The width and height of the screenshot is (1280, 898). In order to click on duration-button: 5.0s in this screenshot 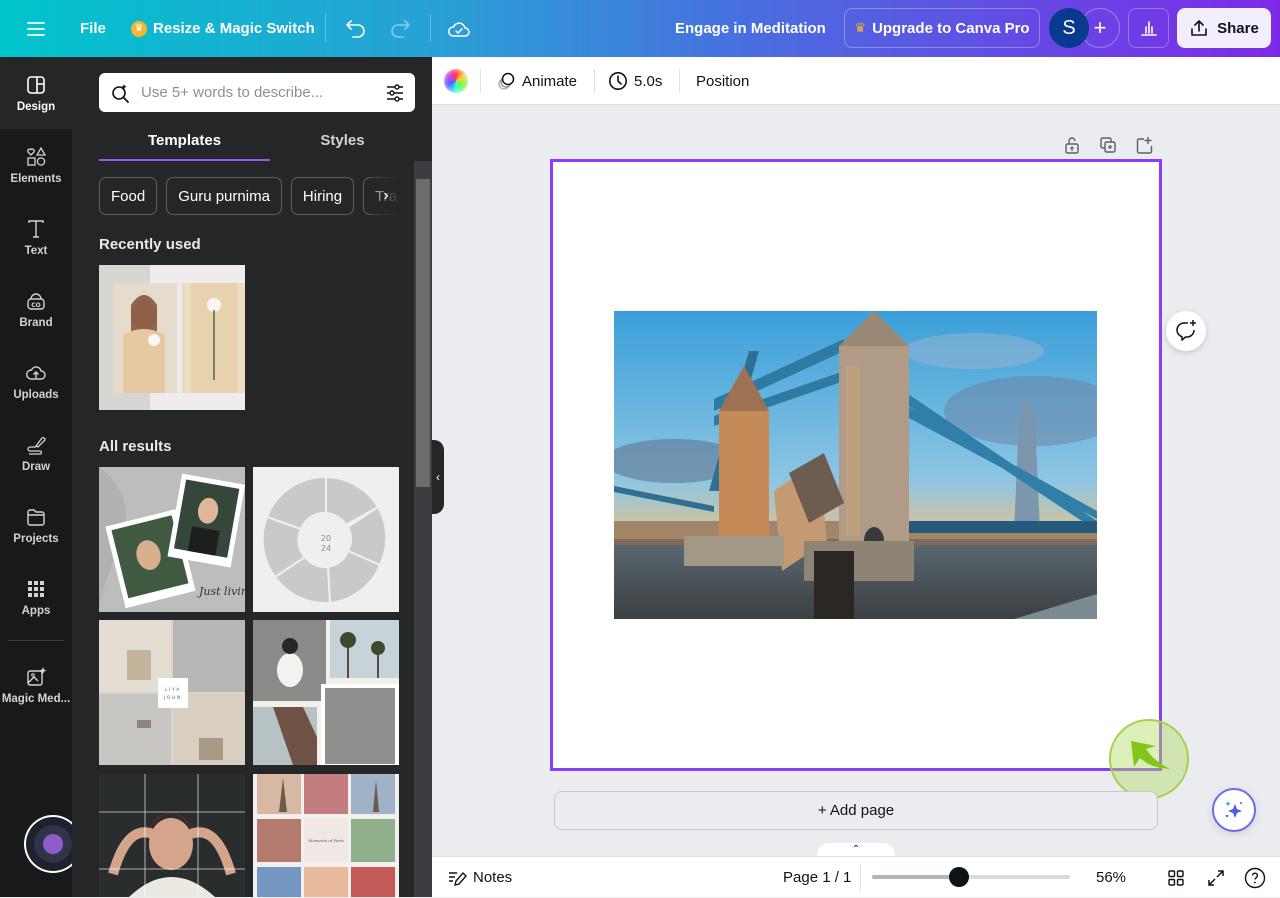, I will do `click(635, 81)`.